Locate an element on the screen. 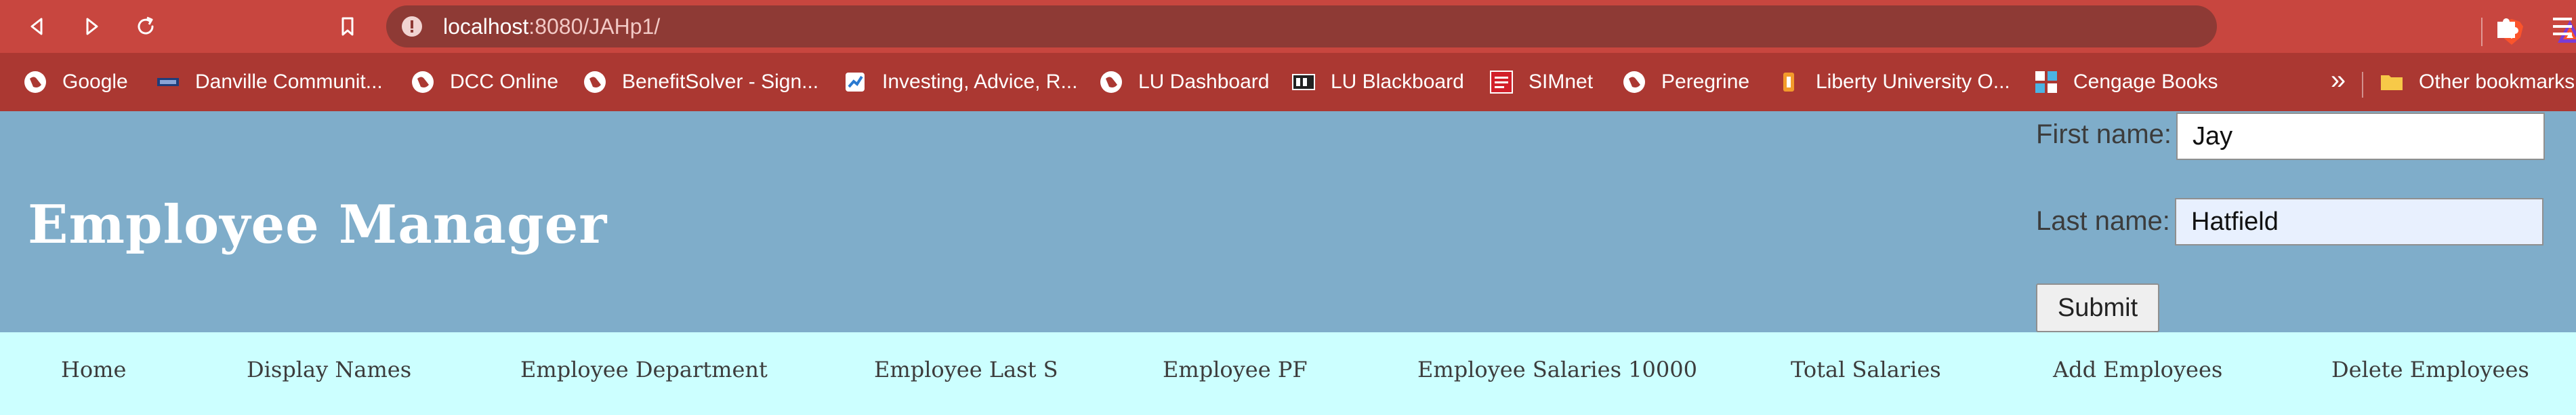  bookmark-label: Peregrine is located at coordinates (1705, 82).